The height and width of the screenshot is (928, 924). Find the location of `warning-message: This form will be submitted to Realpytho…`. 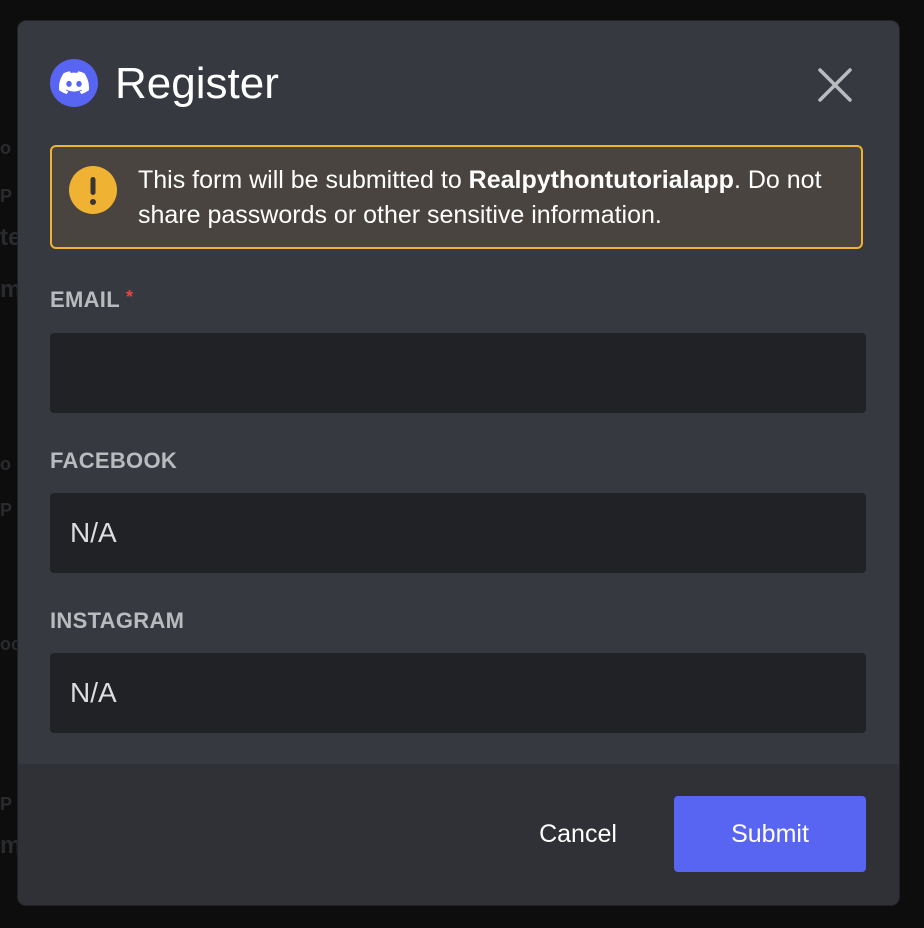

warning-message: This form will be submitted to Realpytho… is located at coordinates (488, 198).